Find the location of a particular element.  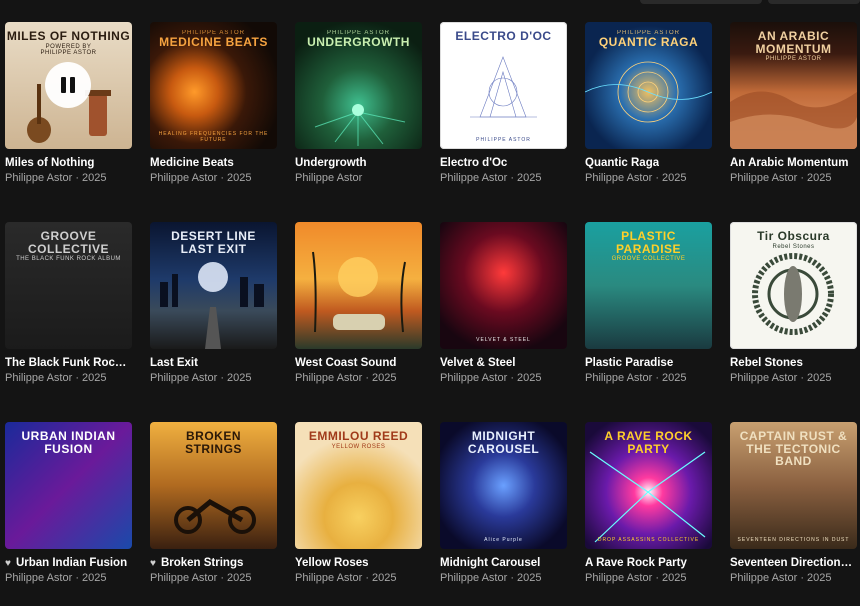

album-title: Yellow Roses is located at coordinates (358, 563).